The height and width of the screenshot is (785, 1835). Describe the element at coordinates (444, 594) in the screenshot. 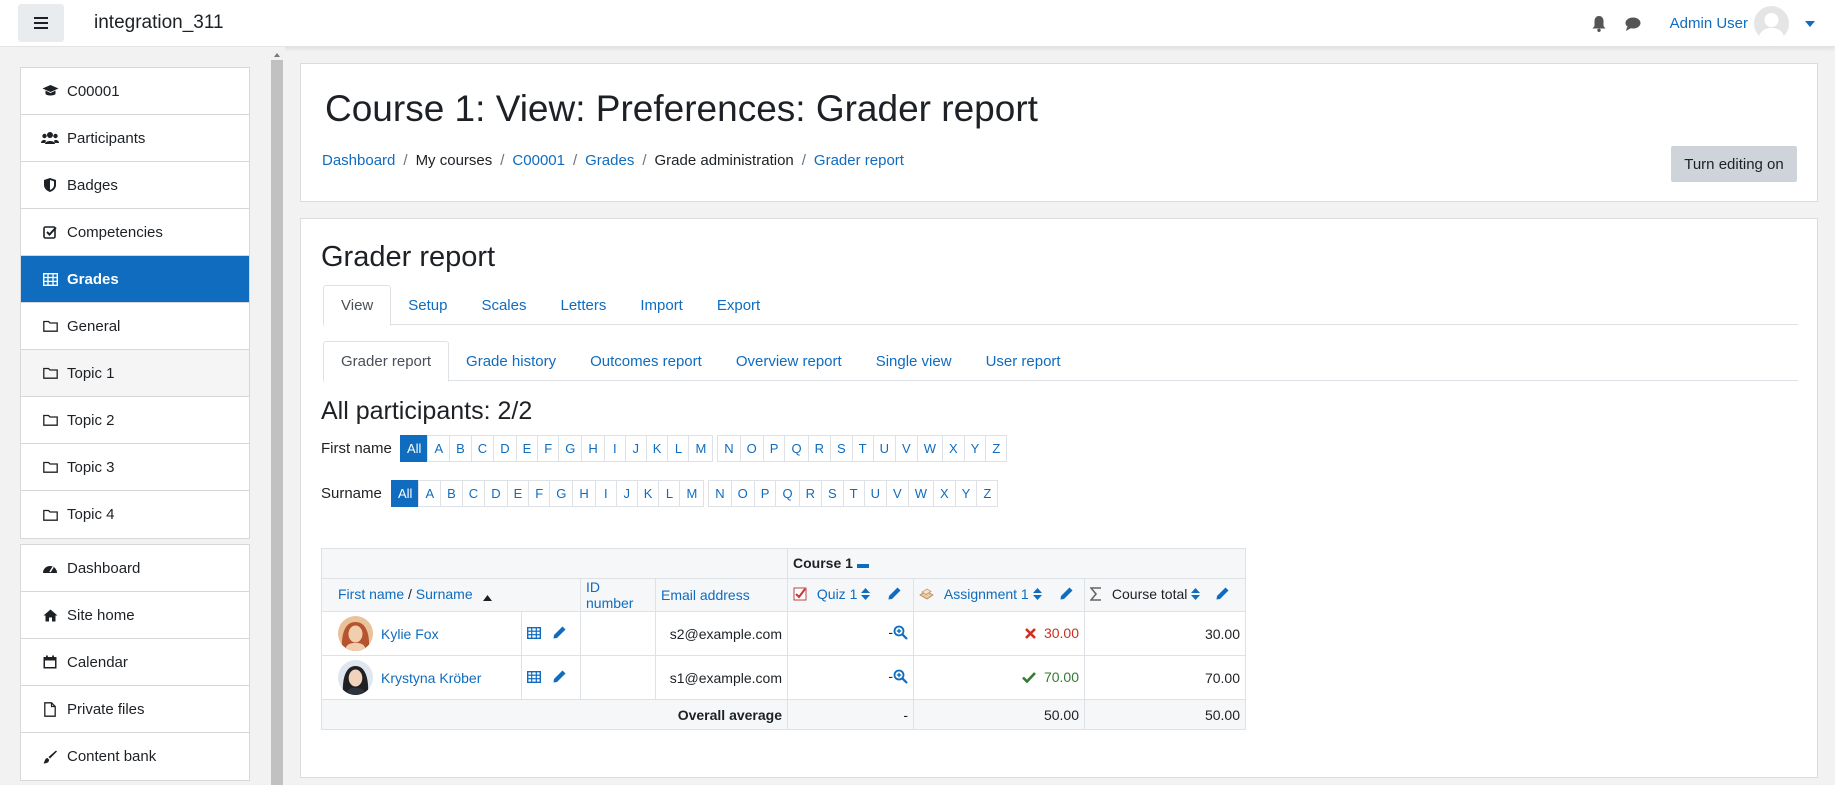

I see `sort-surname-link: Surname` at that location.